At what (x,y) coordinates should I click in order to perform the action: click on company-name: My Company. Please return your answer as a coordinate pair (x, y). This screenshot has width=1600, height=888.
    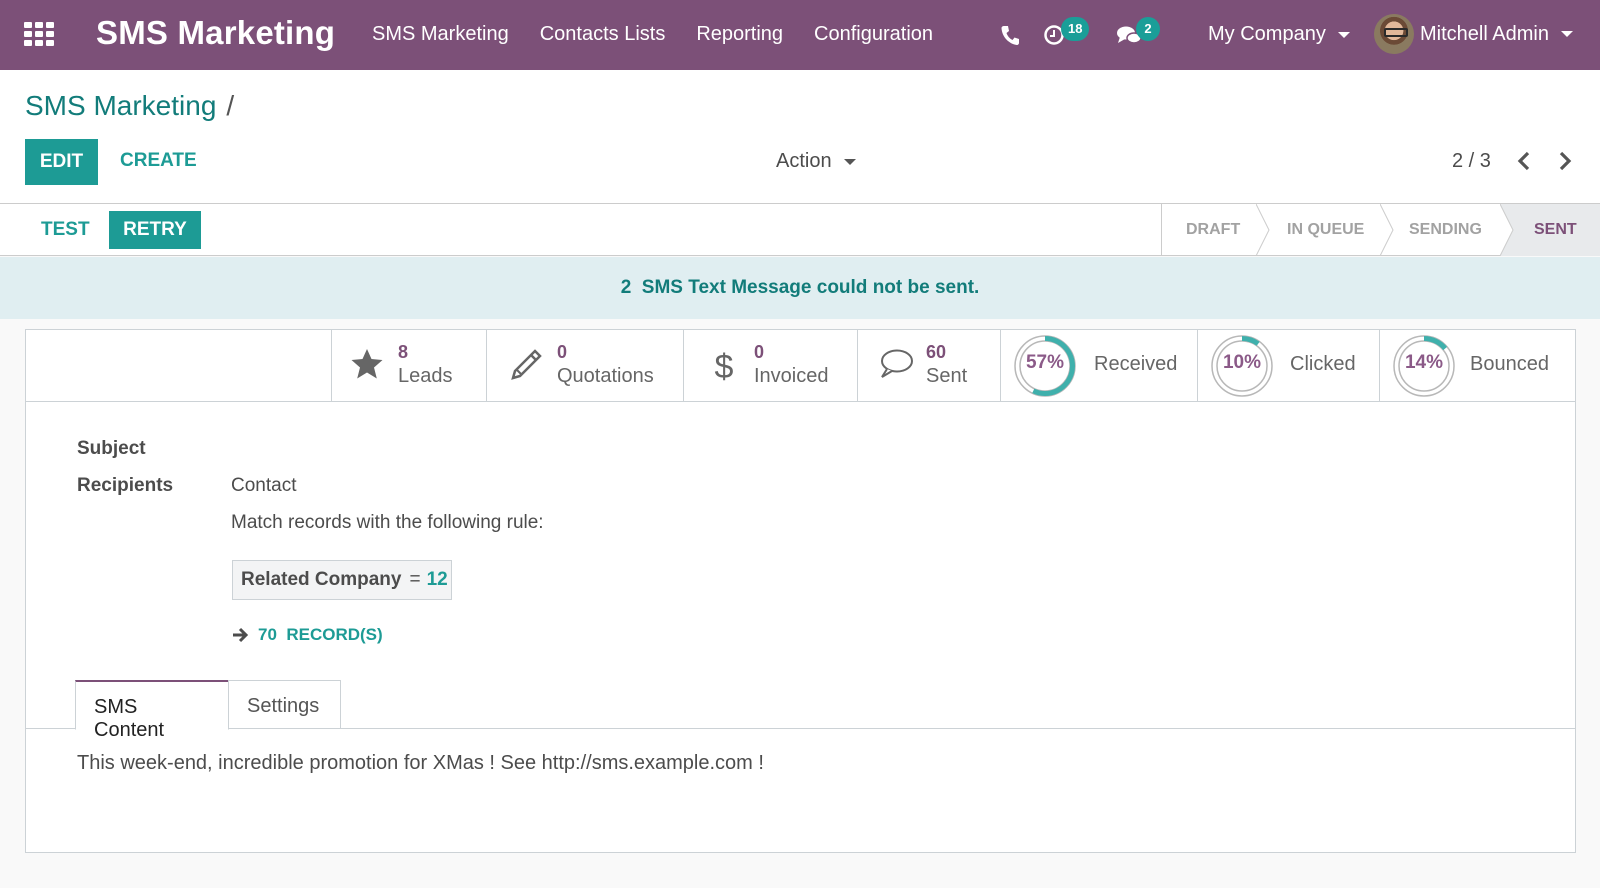
    Looking at the image, I should click on (1267, 34).